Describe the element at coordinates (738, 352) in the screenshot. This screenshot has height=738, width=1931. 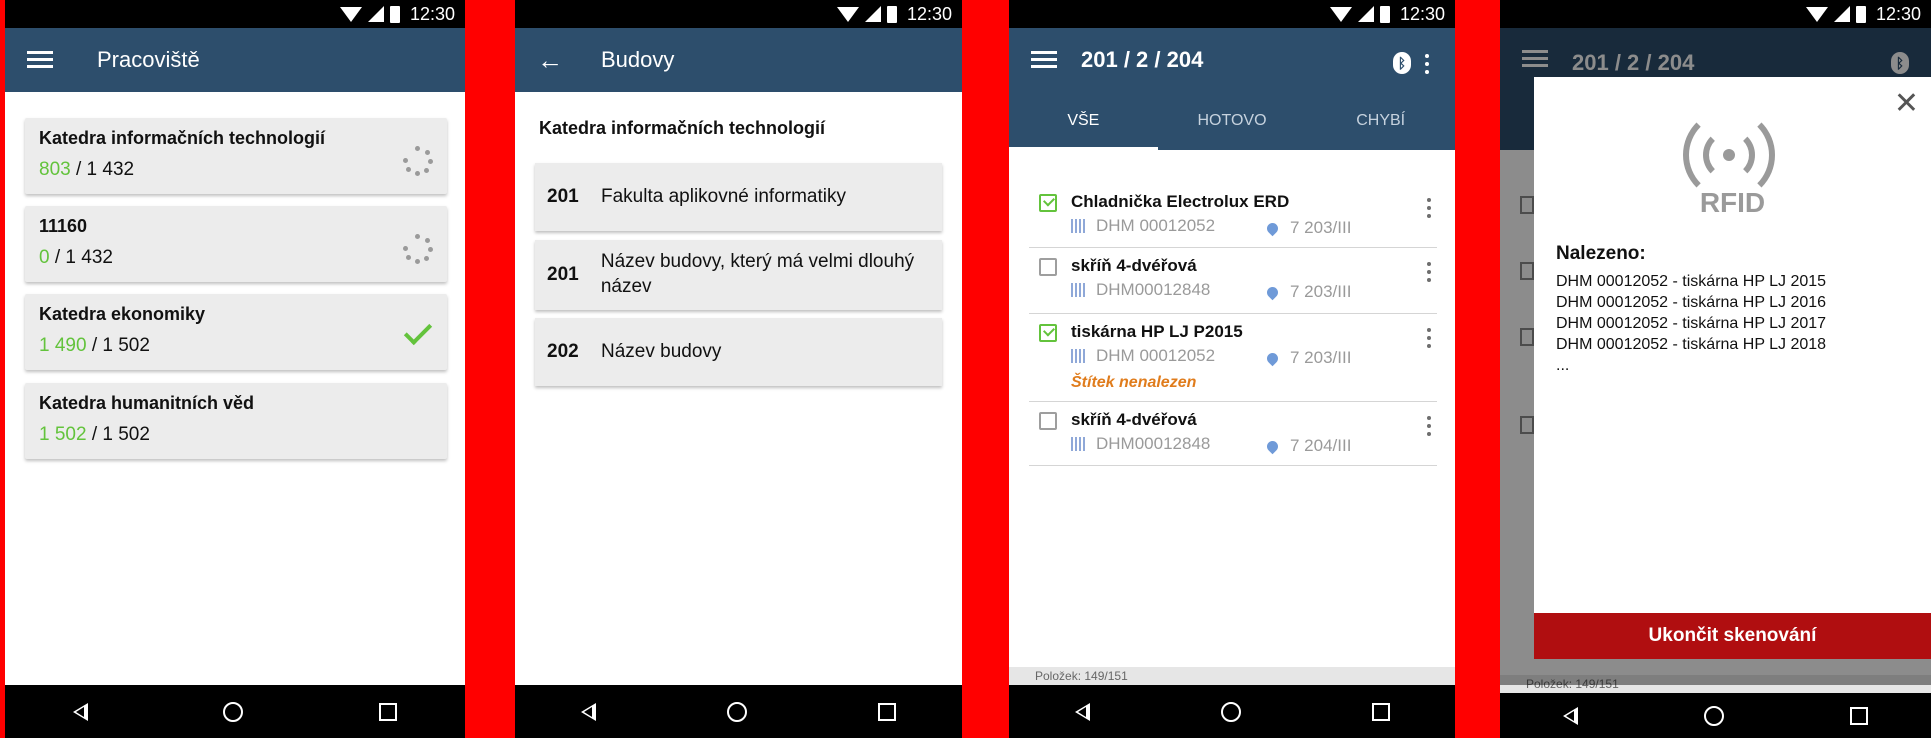
I see `building-card: 202 Název budovy` at that location.